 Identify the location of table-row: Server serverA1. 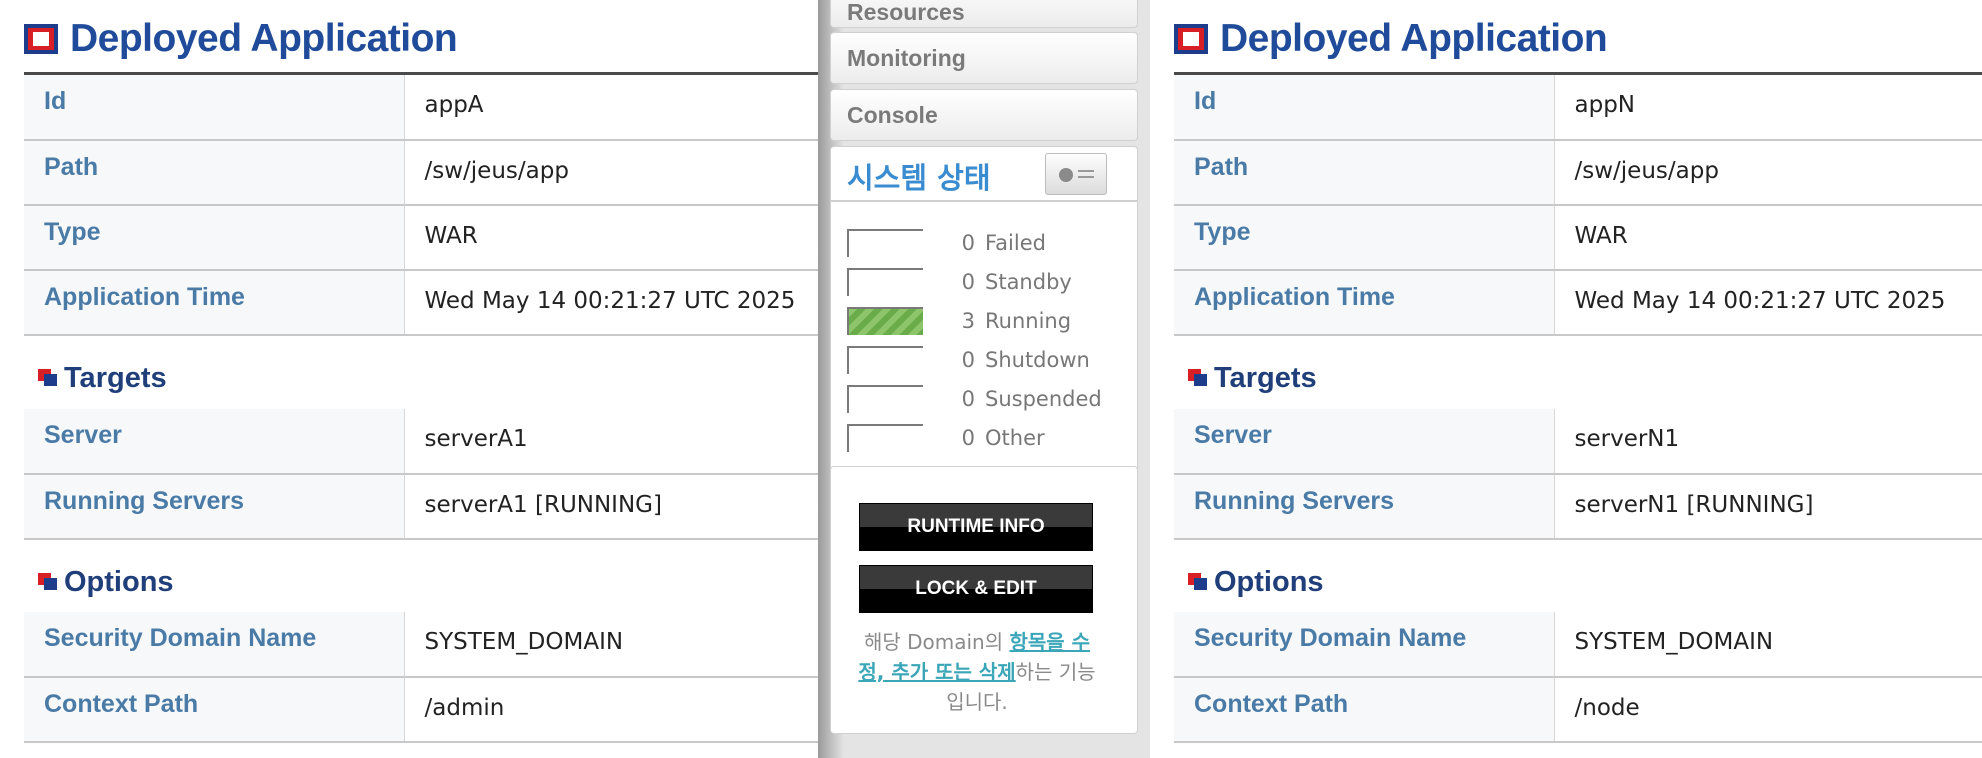
(421, 442).